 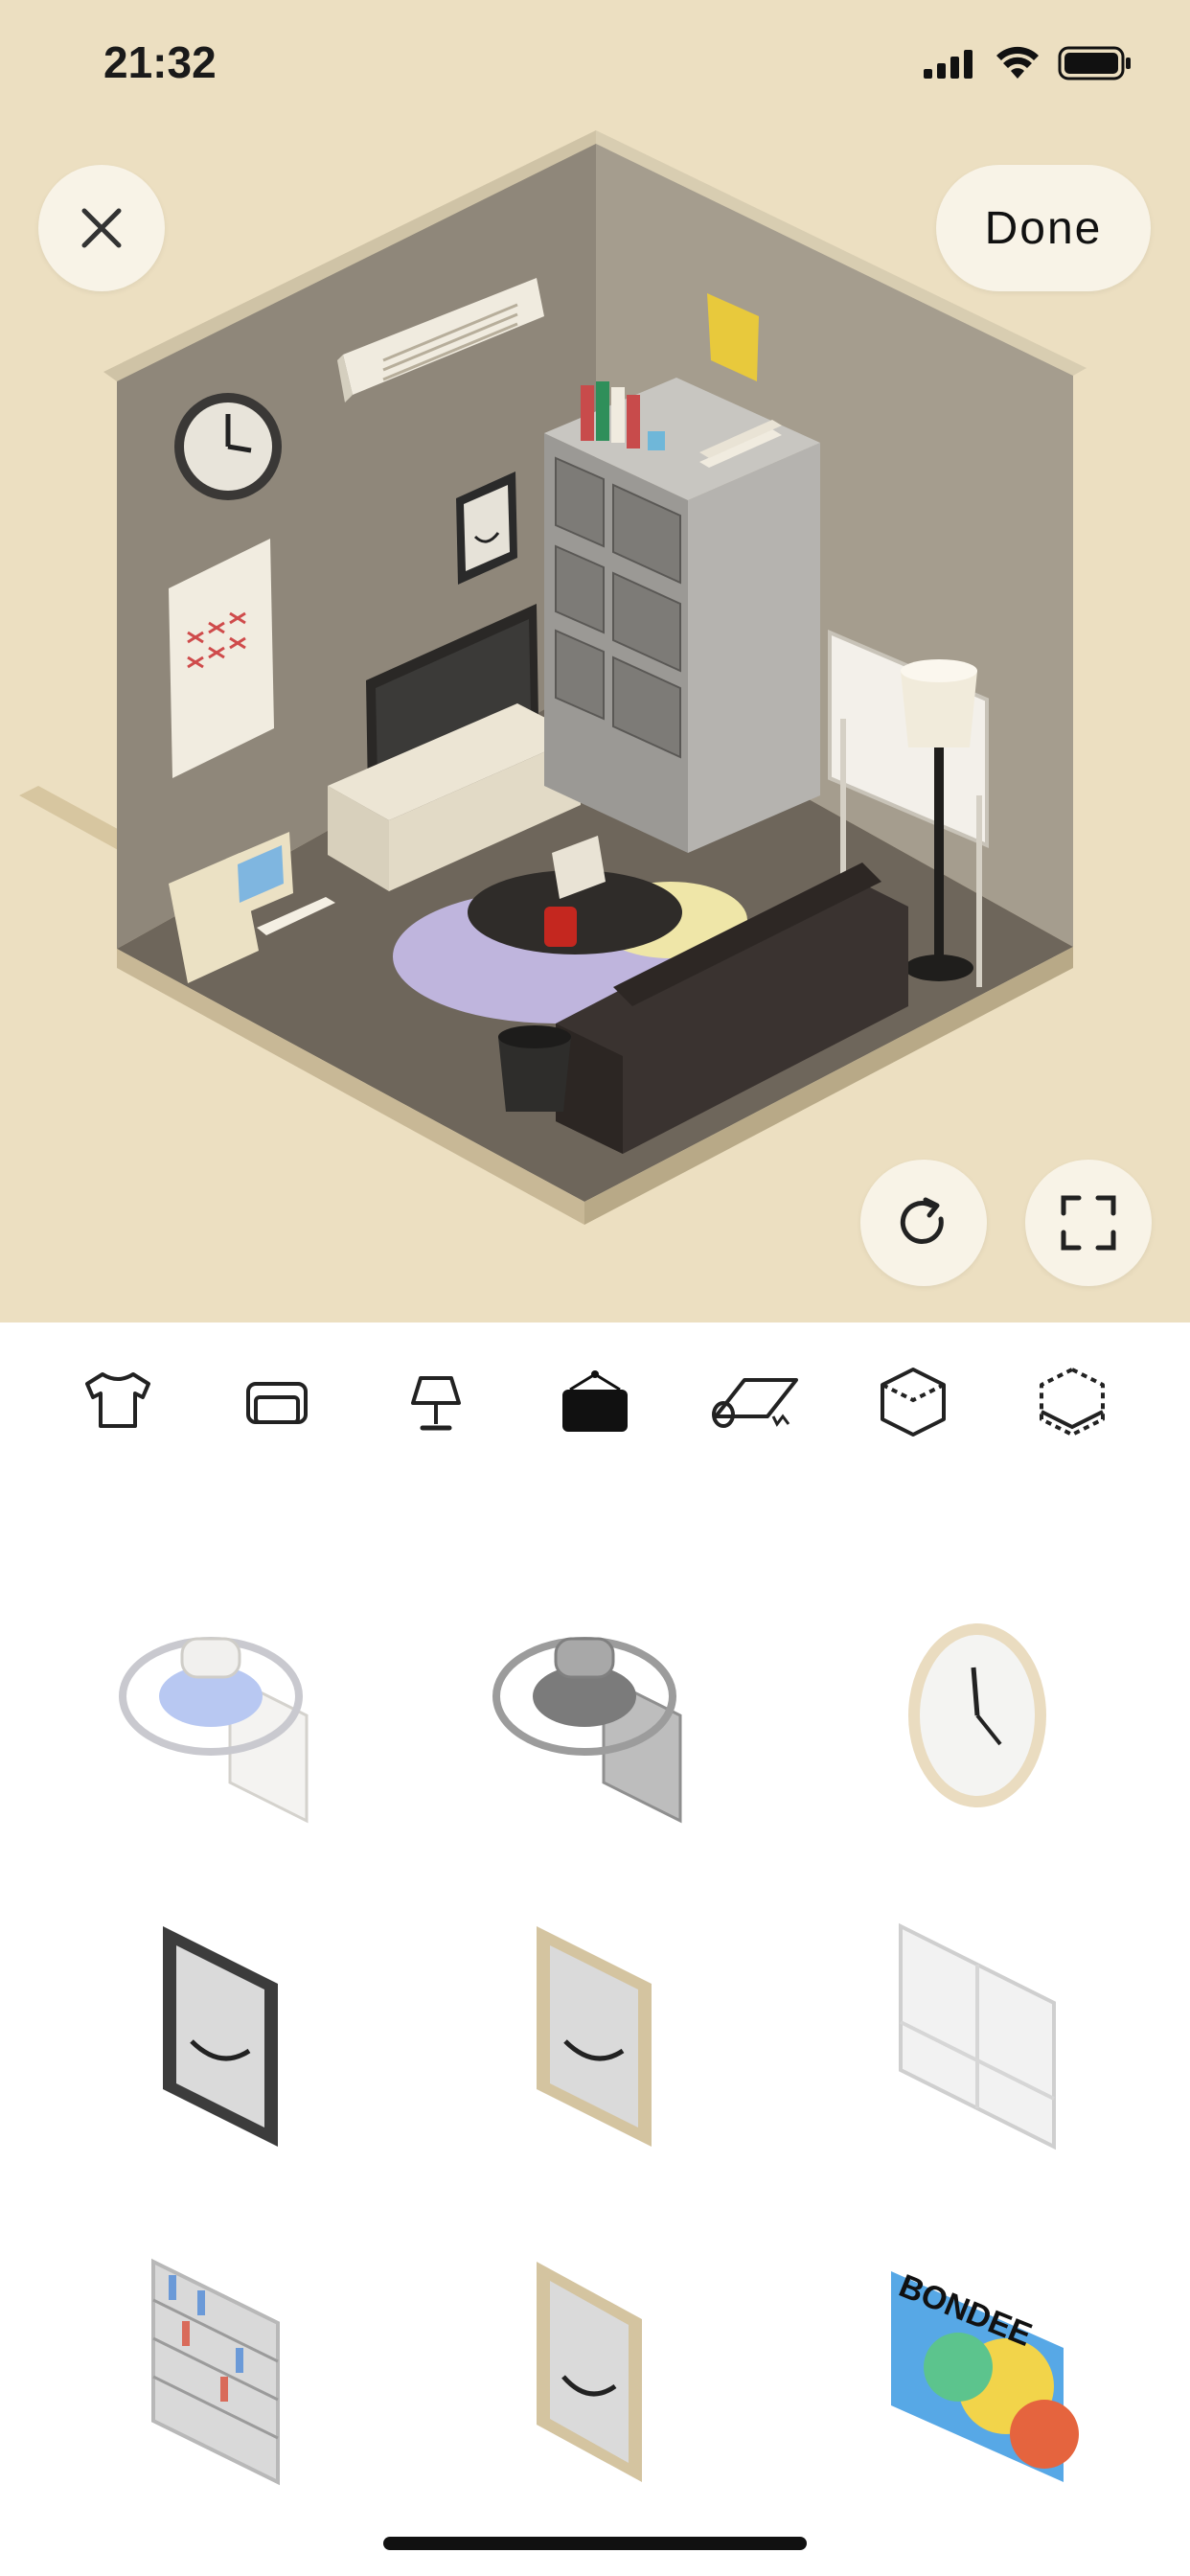 What do you see at coordinates (214, 1730) in the screenshot?
I see `wall-fan-white-icon` at bounding box center [214, 1730].